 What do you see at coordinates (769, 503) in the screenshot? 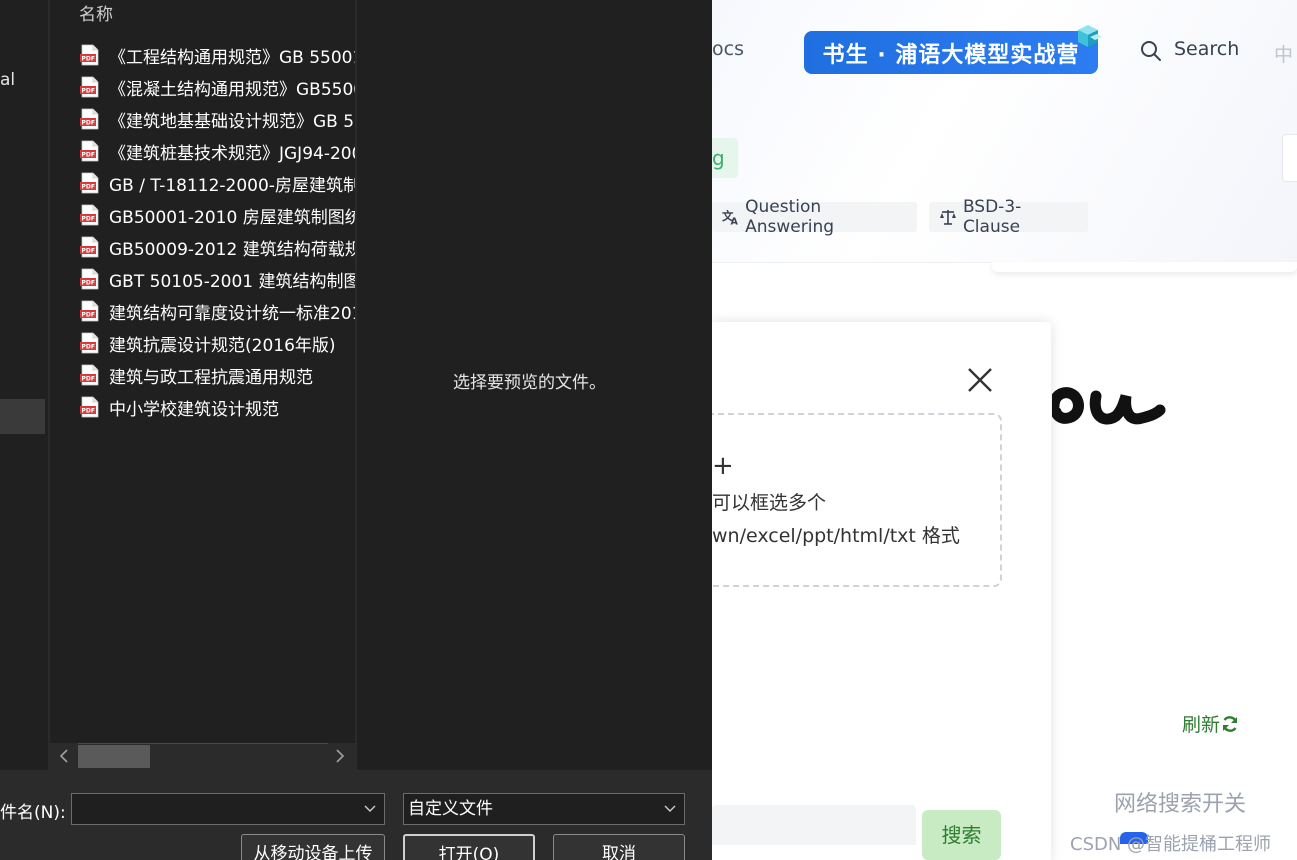
I see `dropzone-hint-multi: 可以框选多个` at bounding box center [769, 503].